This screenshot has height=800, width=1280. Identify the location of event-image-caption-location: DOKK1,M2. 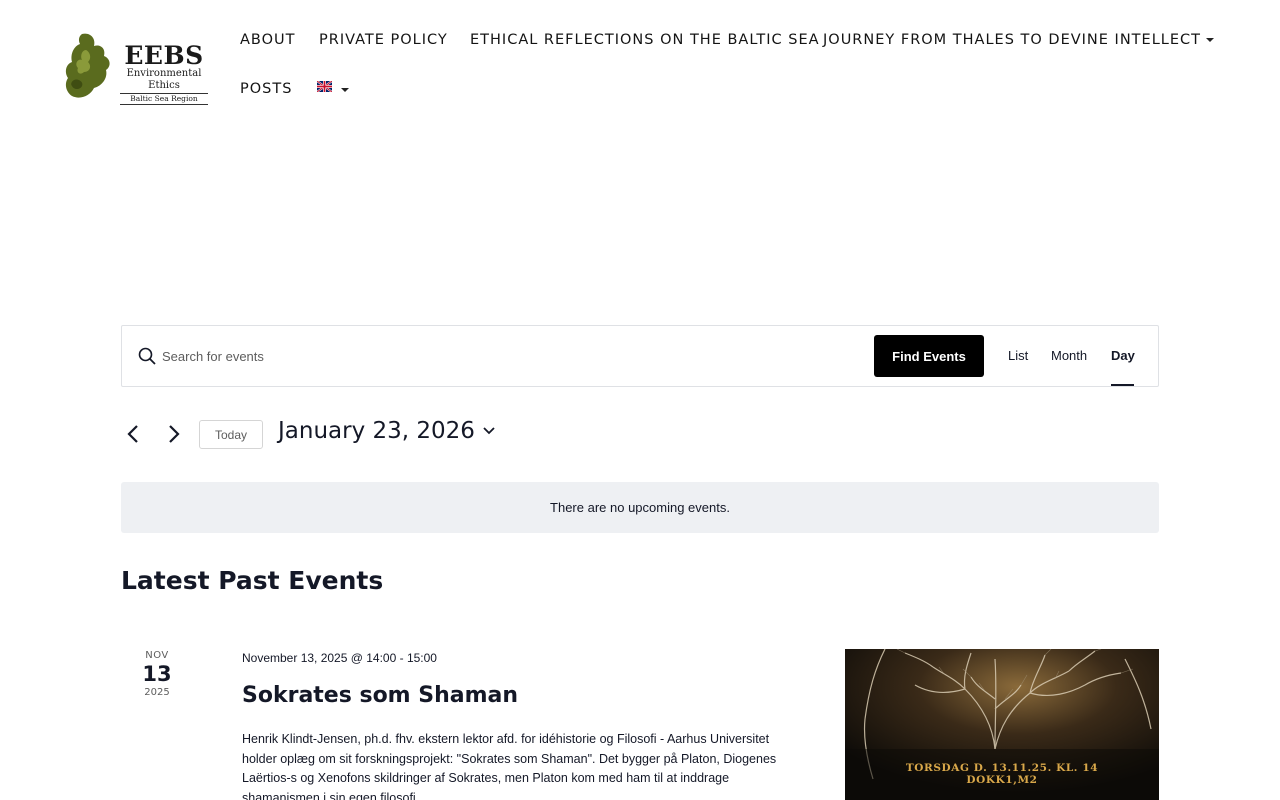
(1002, 780).